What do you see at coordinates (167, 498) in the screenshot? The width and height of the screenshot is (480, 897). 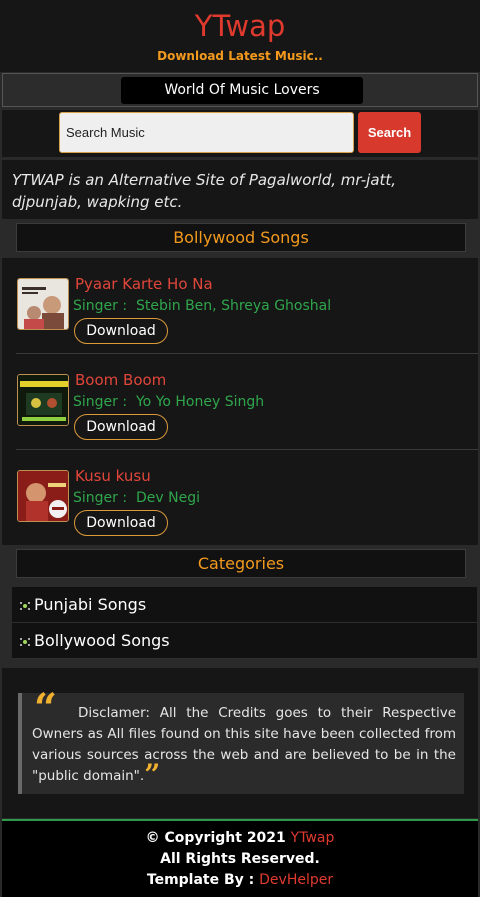 I see `singer-name: Dev Negi` at bounding box center [167, 498].